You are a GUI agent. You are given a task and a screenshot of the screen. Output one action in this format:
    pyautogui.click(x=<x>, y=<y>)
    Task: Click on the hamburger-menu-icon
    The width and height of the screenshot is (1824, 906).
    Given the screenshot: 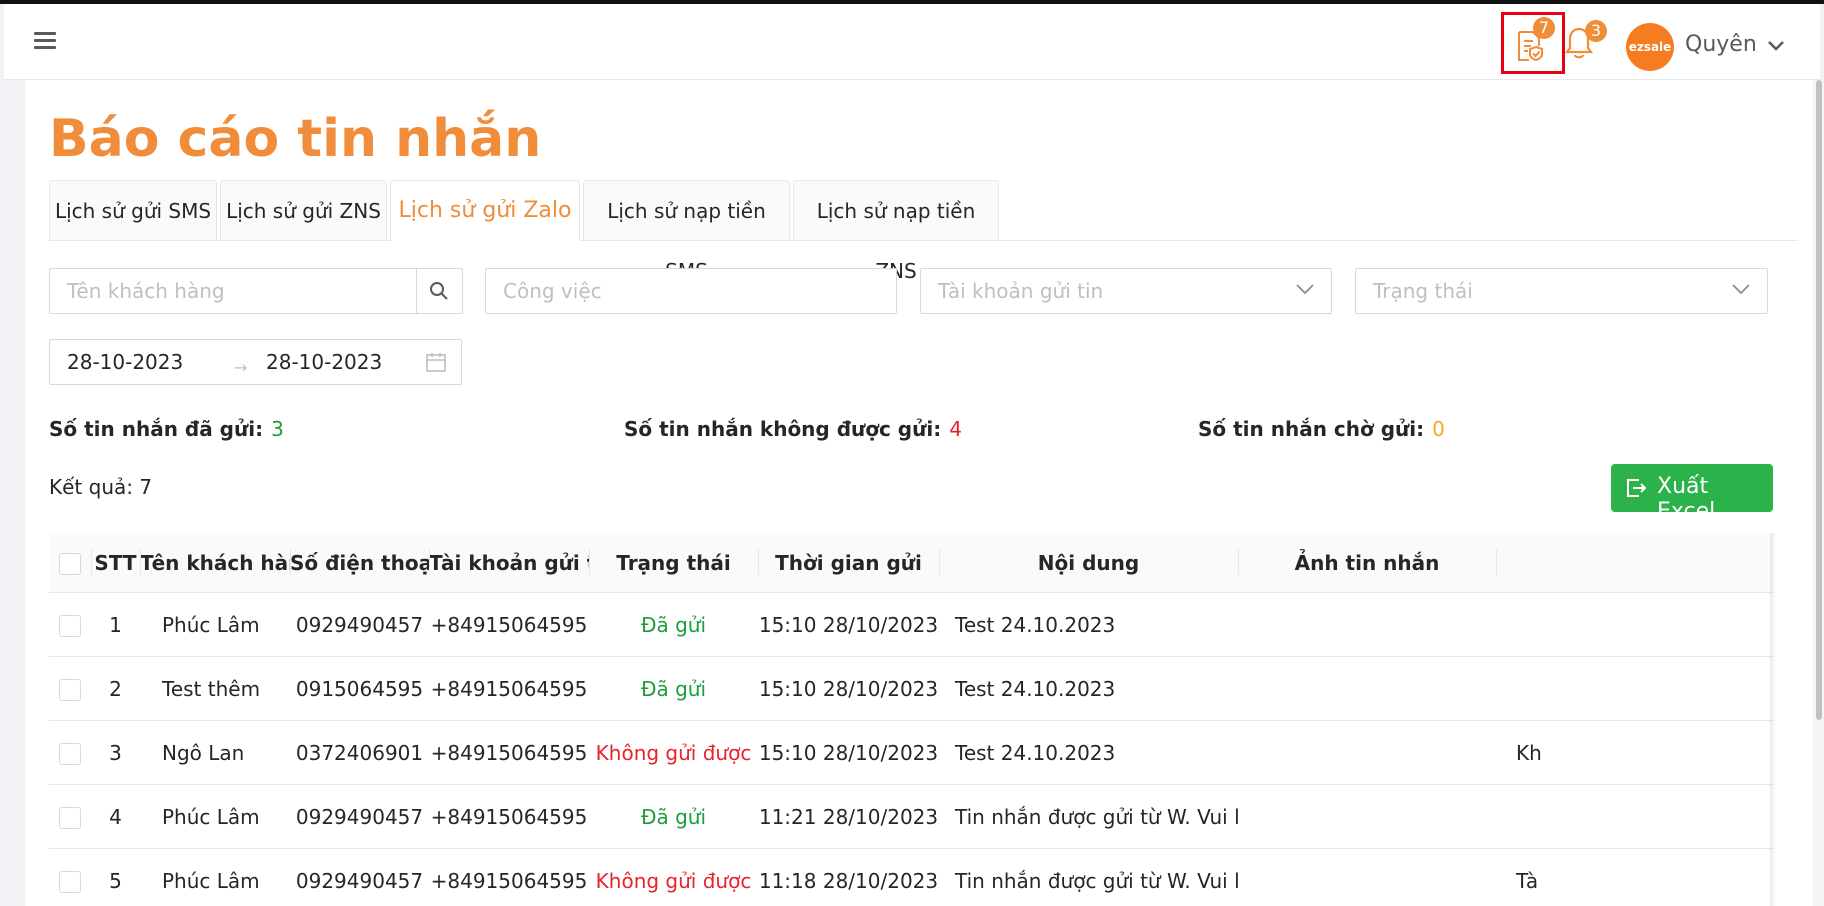 What is the action you would take?
    pyautogui.click(x=45, y=42)
    